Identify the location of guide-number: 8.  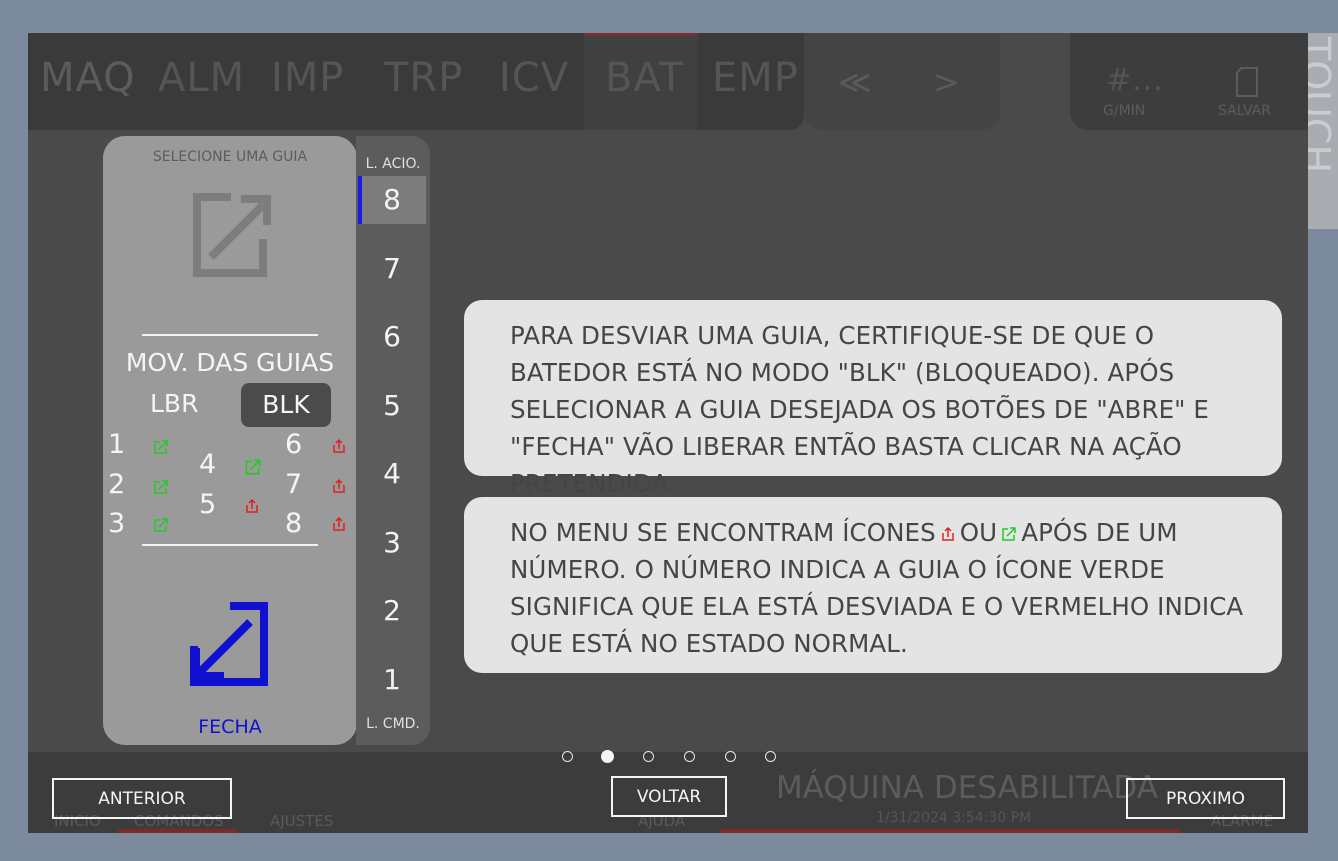
(293, 523).